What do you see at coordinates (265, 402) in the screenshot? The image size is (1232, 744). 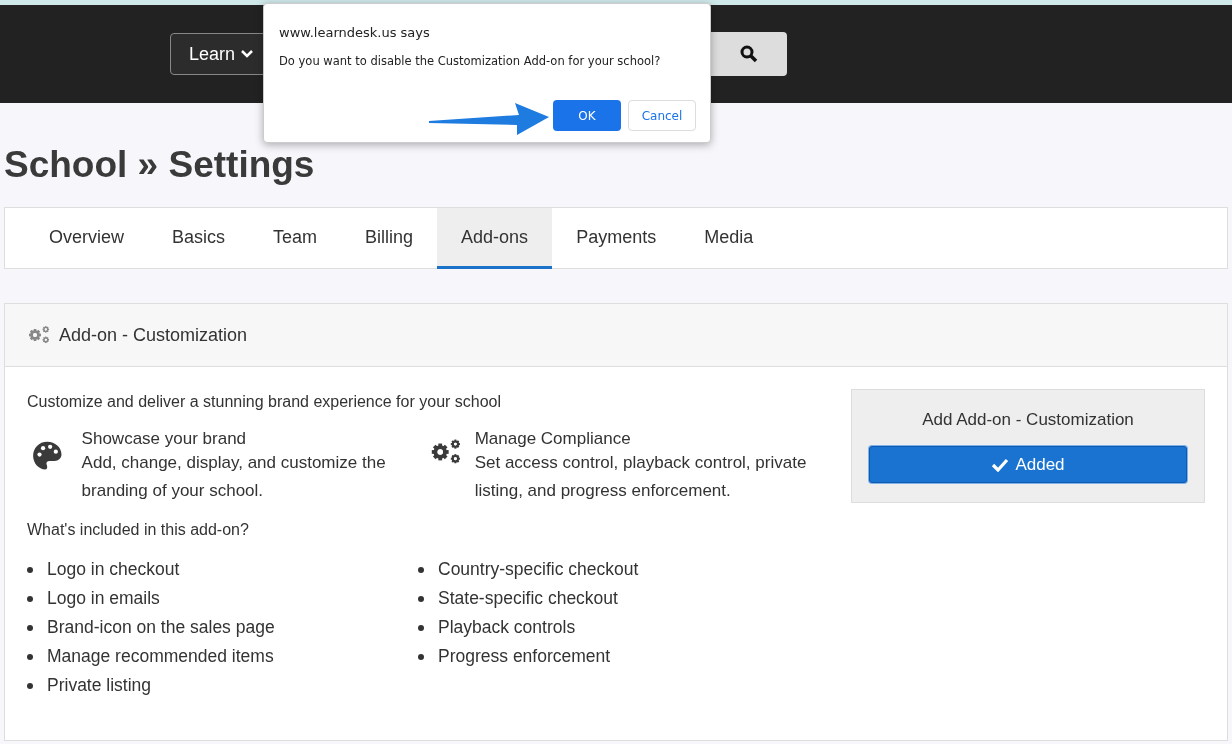 I see `intro-text: Customize and deliver a stunning brand experience for your school` at bounding box center [265, 402].